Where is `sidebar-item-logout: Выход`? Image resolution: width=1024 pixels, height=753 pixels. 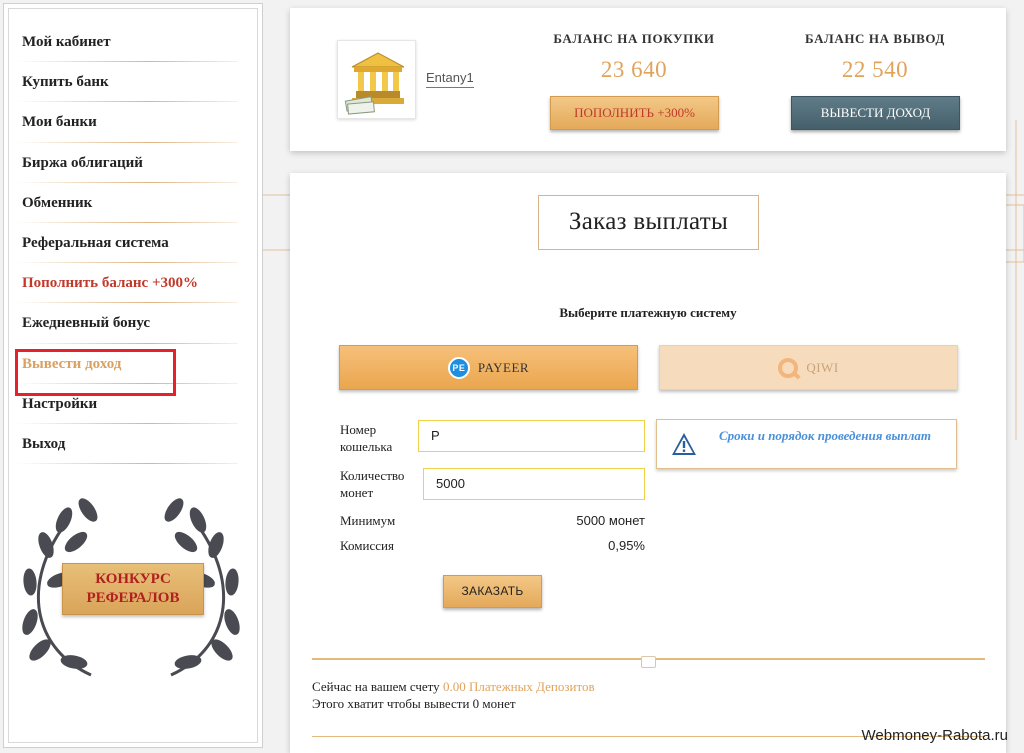
sidebar-item-logout: Выход is located at coordinates (127, 444).